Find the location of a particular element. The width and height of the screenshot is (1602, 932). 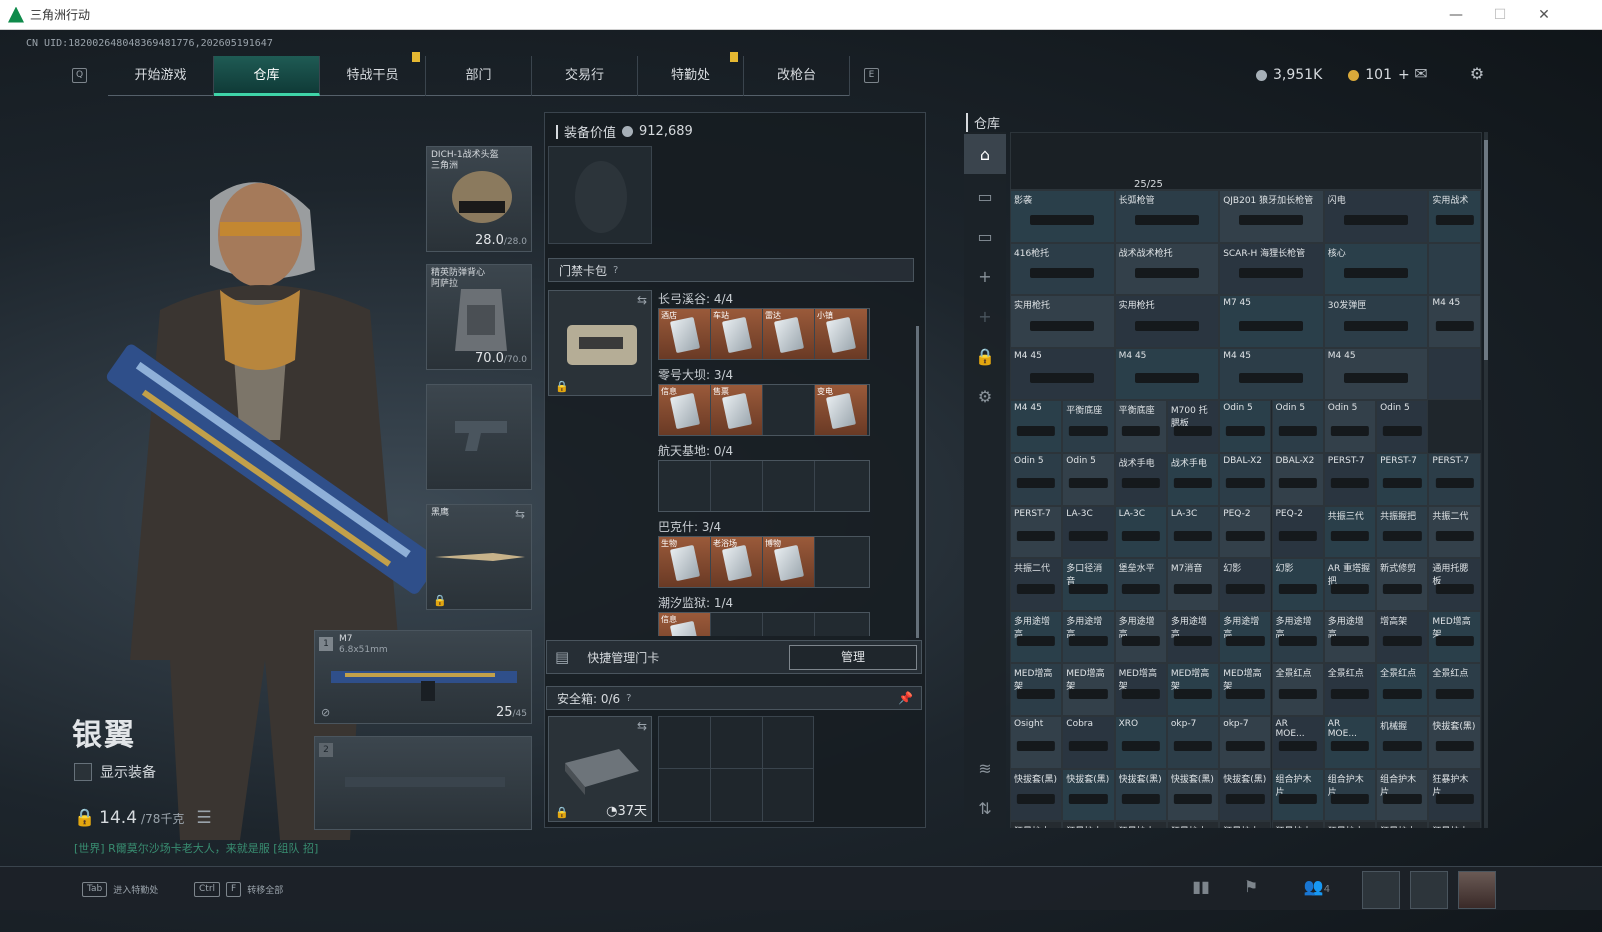

warehouse-item: 增高架 is located at coordinates (1402, 637).